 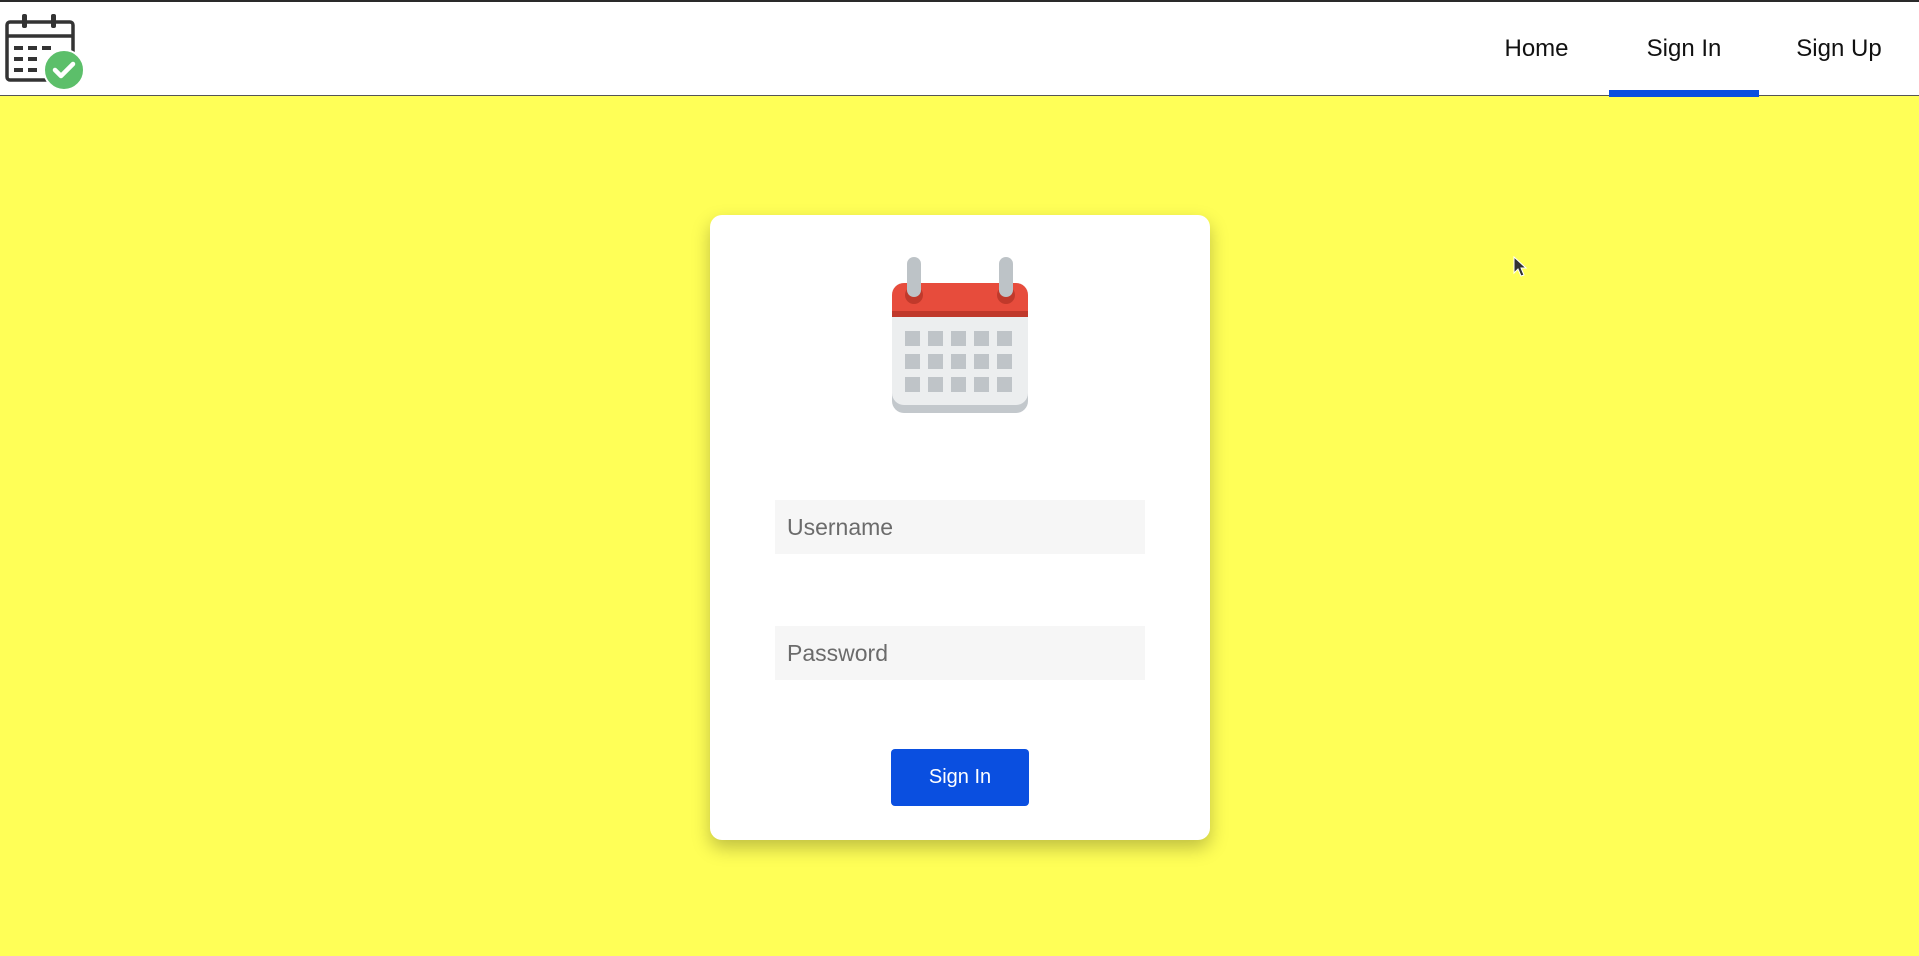 I want to click on top-nav-bar: Home Sign In Sign Up, so click(x=959, y=48).